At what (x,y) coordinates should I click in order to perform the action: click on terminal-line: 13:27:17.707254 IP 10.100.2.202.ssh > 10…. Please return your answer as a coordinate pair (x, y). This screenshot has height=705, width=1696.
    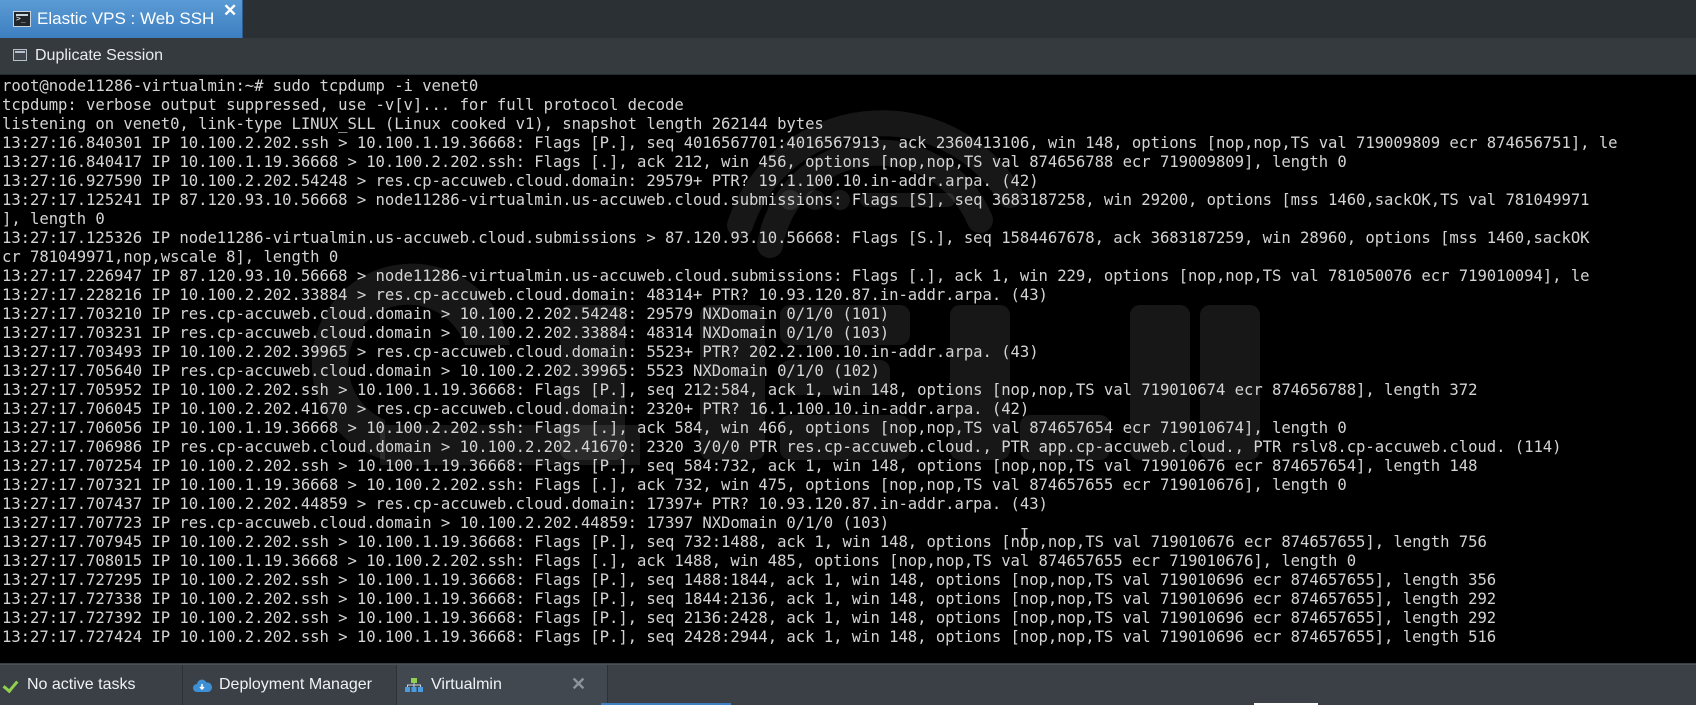
    Looking at the image, I should click on (740, 466).